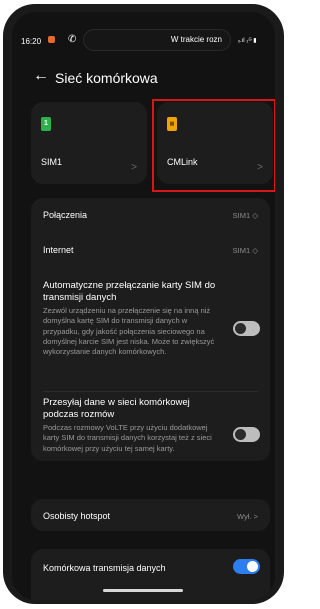 This screenshot has height=609, width=320. Describe the element at coordinates (157, 40) in the screenshot. I see `call-pill: W trakcie rozn` at that location.